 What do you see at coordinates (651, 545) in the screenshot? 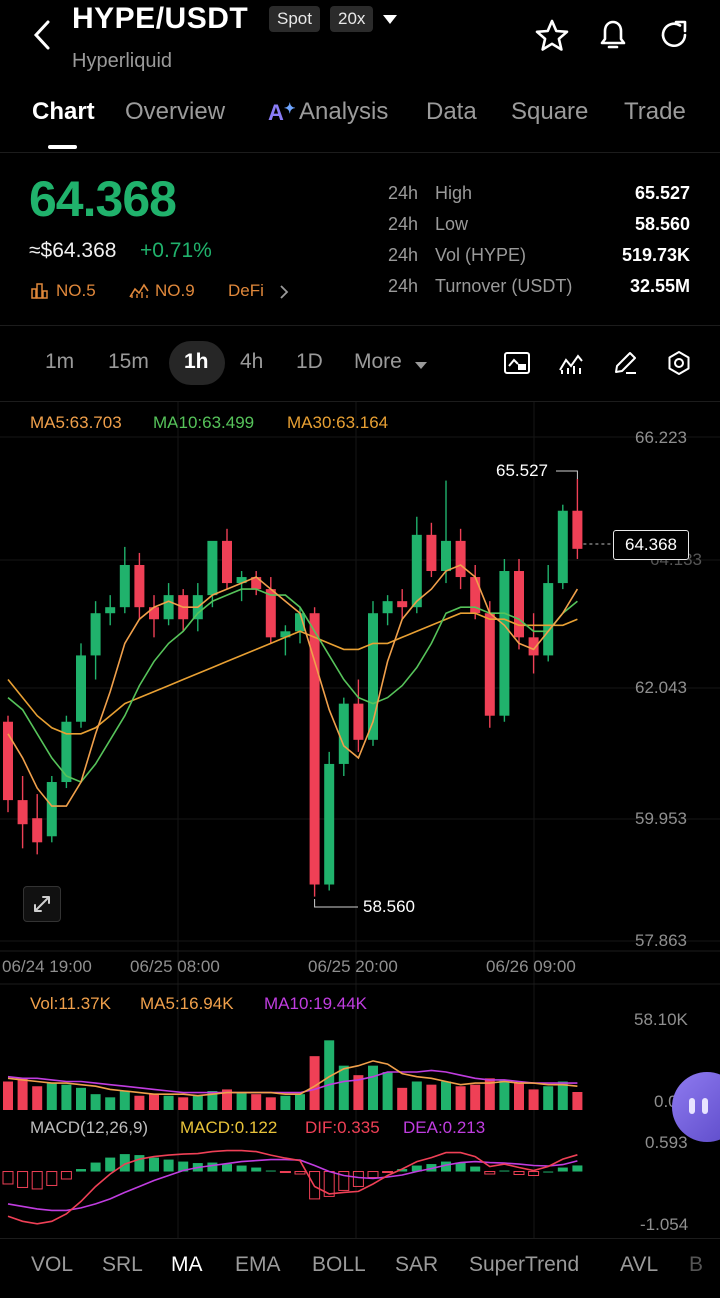
I see `current-price-tag: 64.368` at bounding box center [651, 545].